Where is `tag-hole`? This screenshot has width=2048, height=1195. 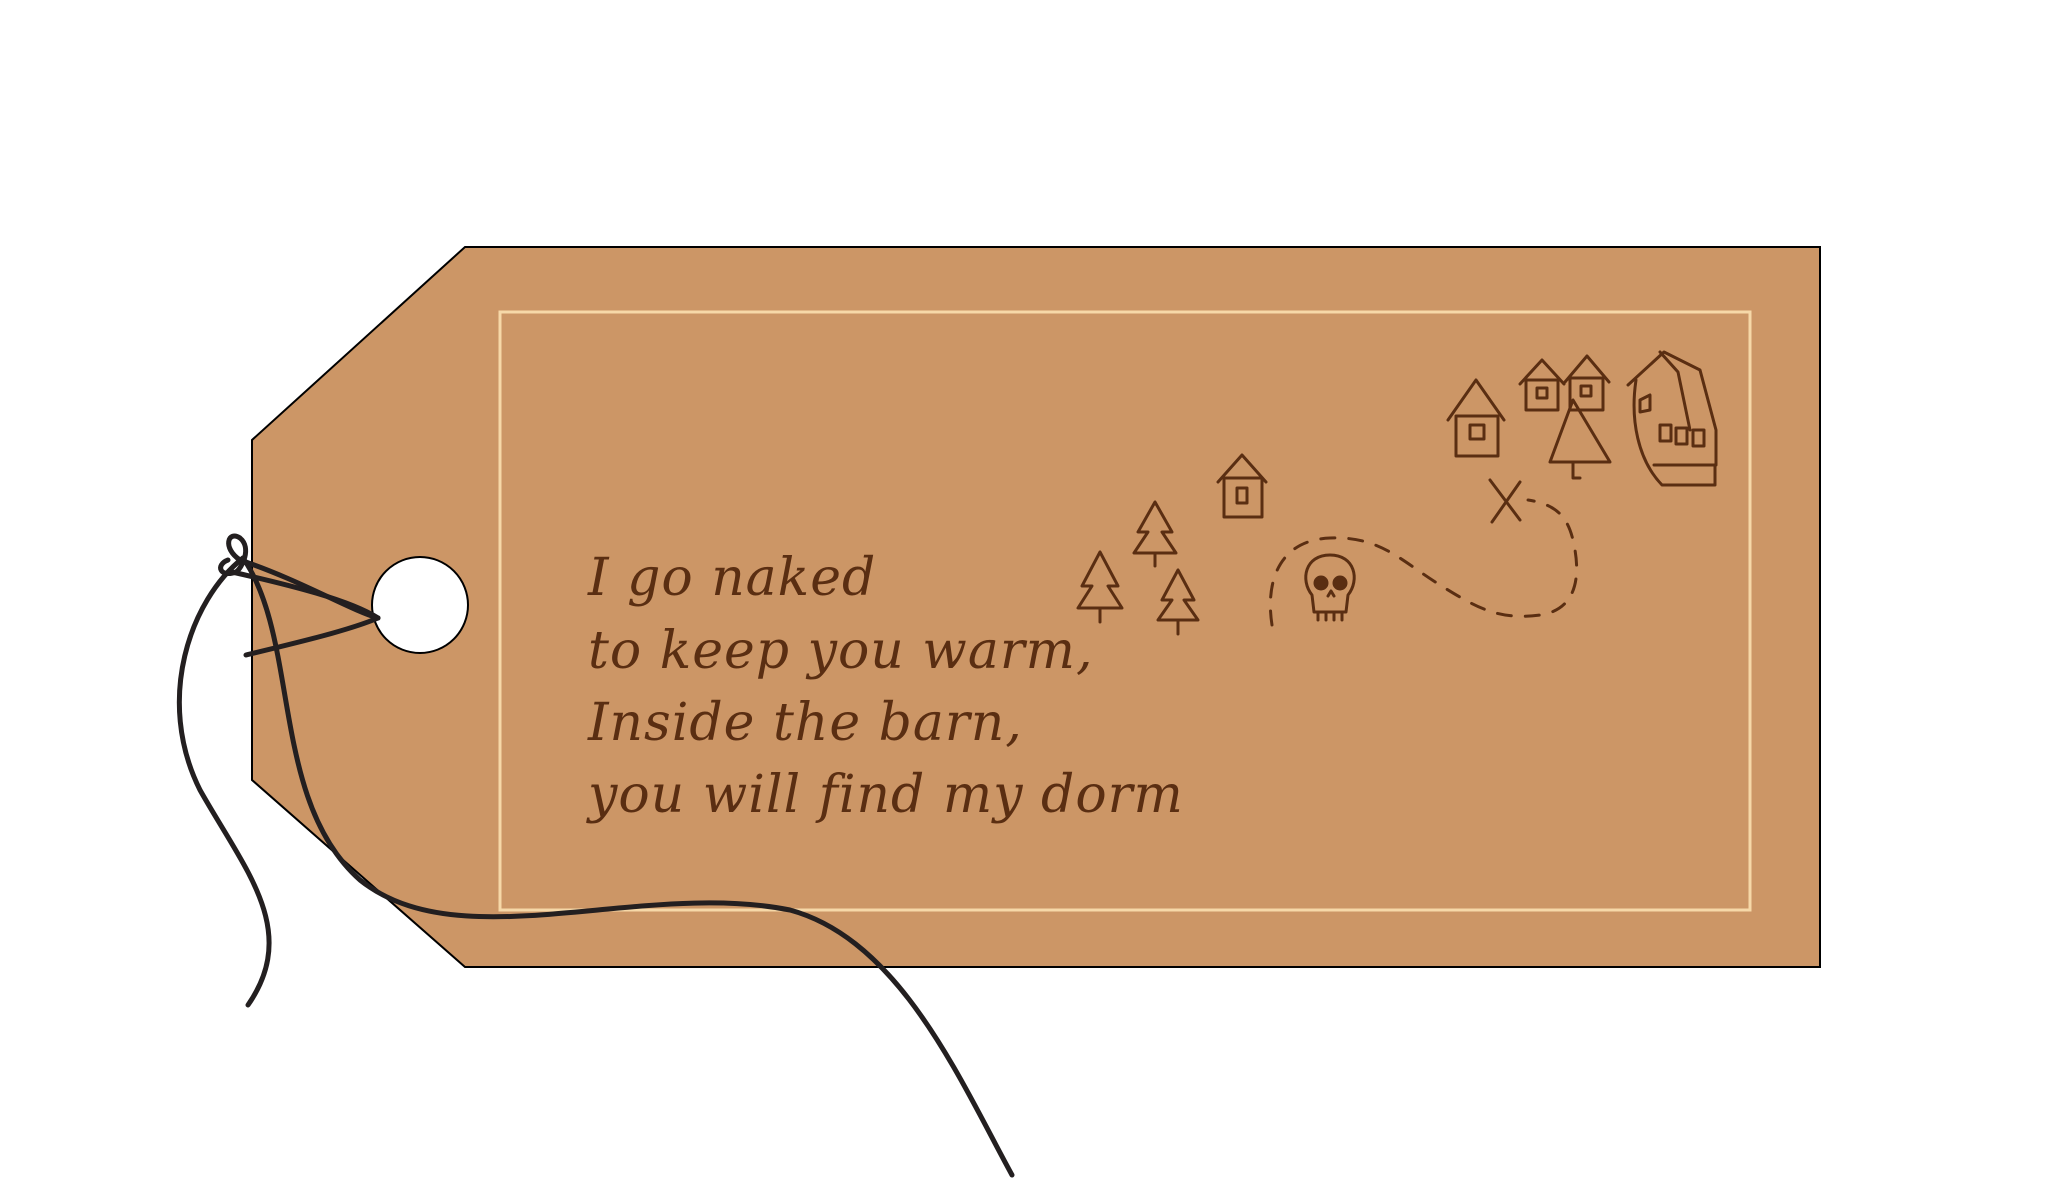
tag-hole is located at coordinates (420, 605).